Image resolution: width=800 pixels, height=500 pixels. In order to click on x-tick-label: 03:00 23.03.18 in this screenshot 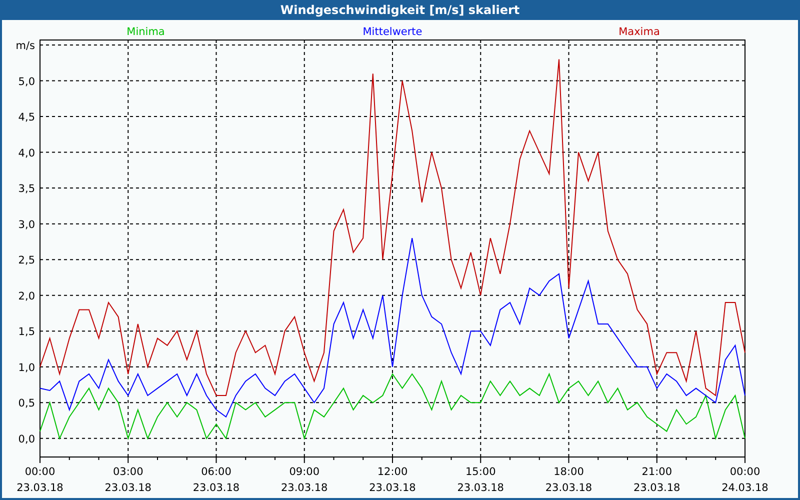, I will do `click(128, 480)`.